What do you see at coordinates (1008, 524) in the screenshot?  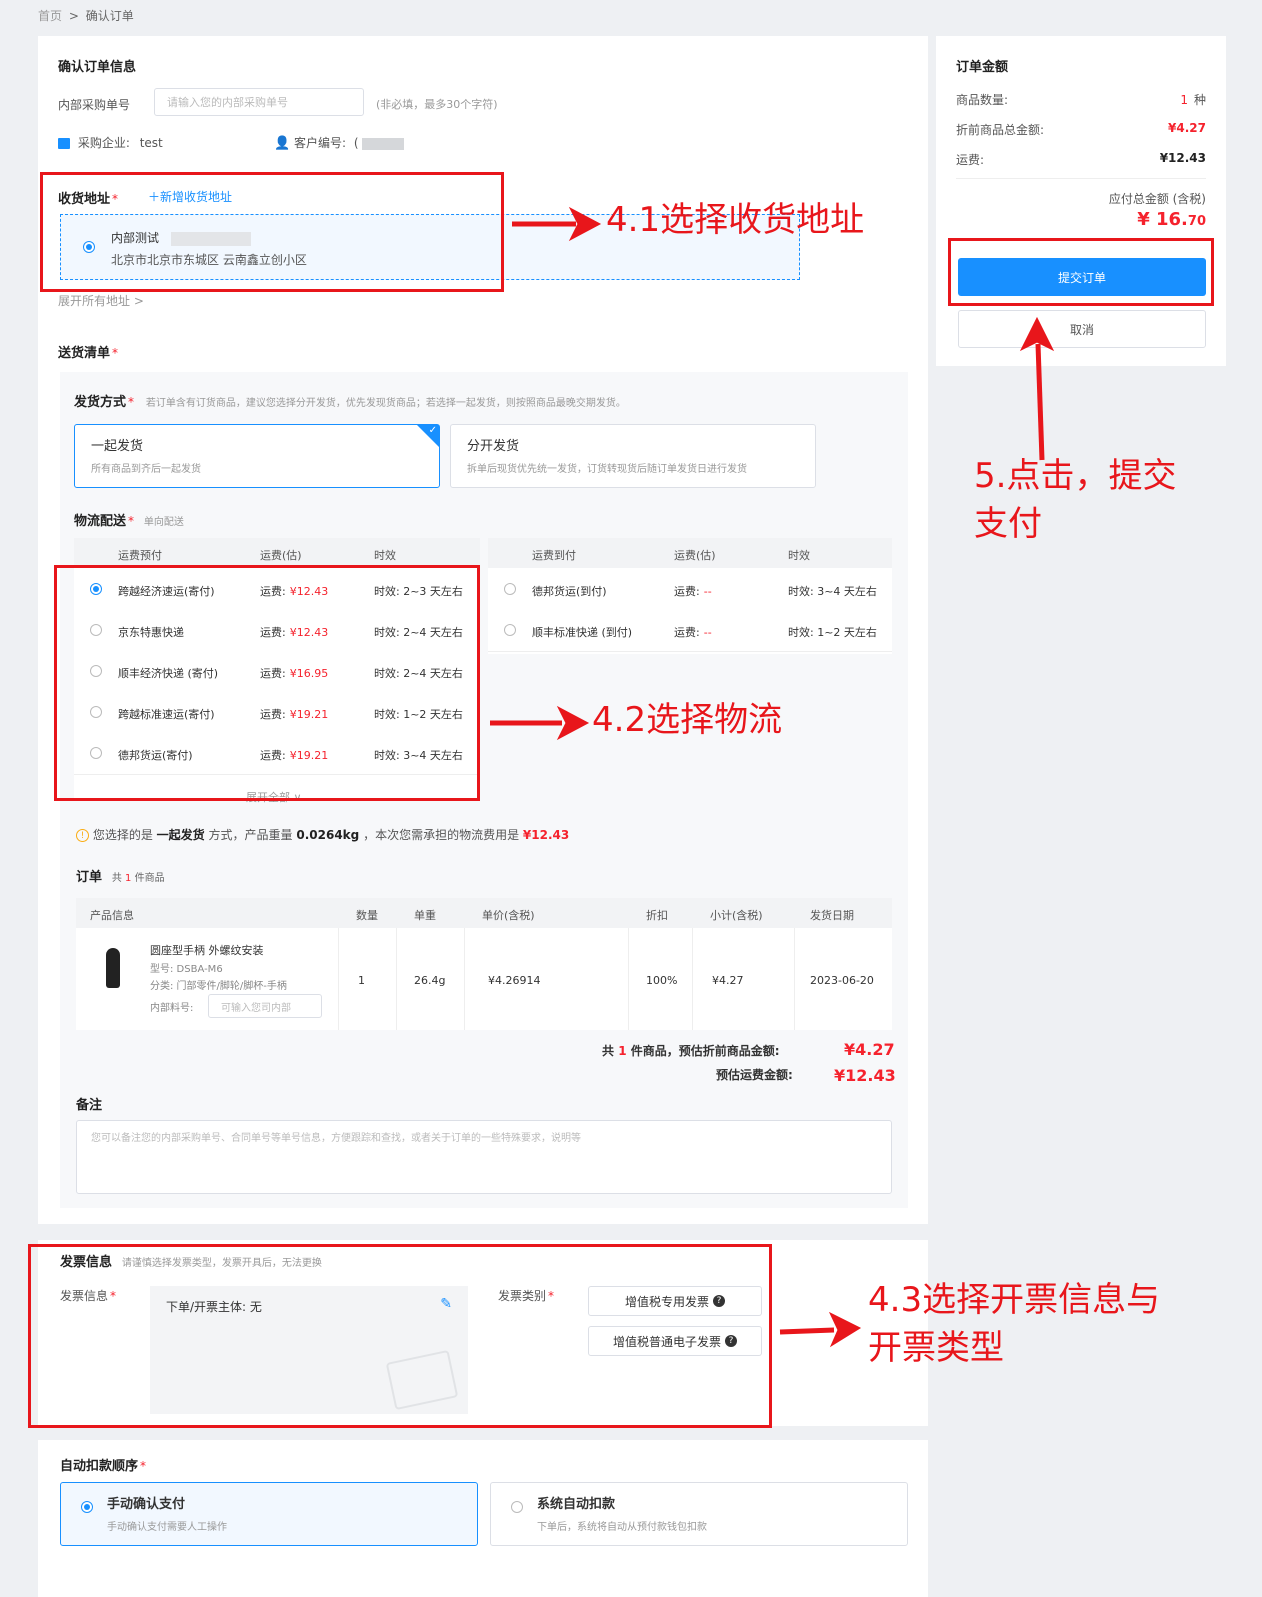 I see `annotation-submit-2: 支付` at bounding box center [1008, 524].